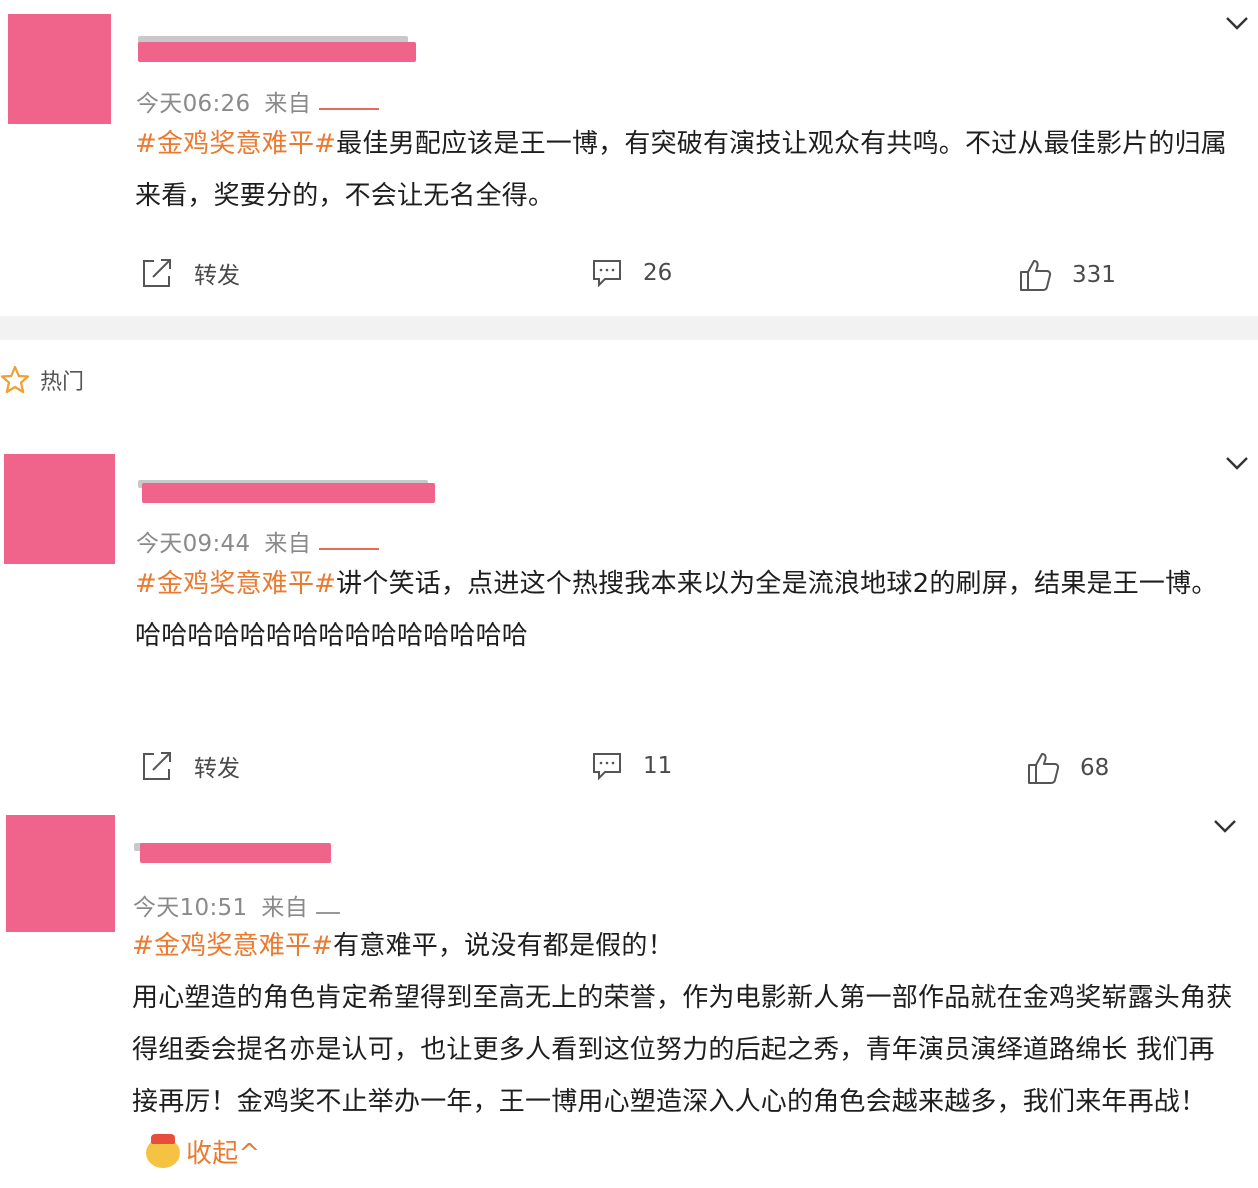 Image resolution: width=1258 pixels, height=1188 pixels. I want to click on comment-button: 11, so click(631, 766).